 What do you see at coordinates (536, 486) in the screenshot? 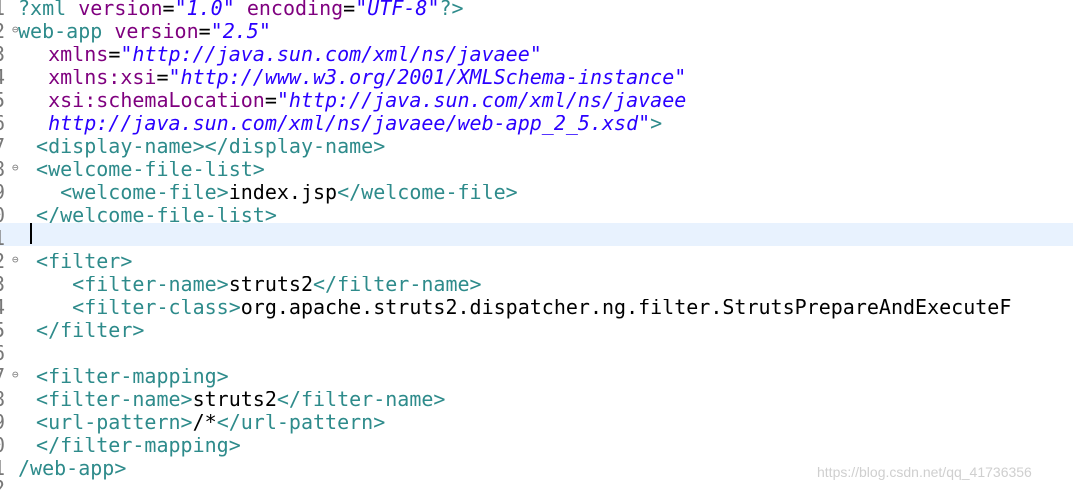
I see `code-line: 2` at bounding box center [536, 486].